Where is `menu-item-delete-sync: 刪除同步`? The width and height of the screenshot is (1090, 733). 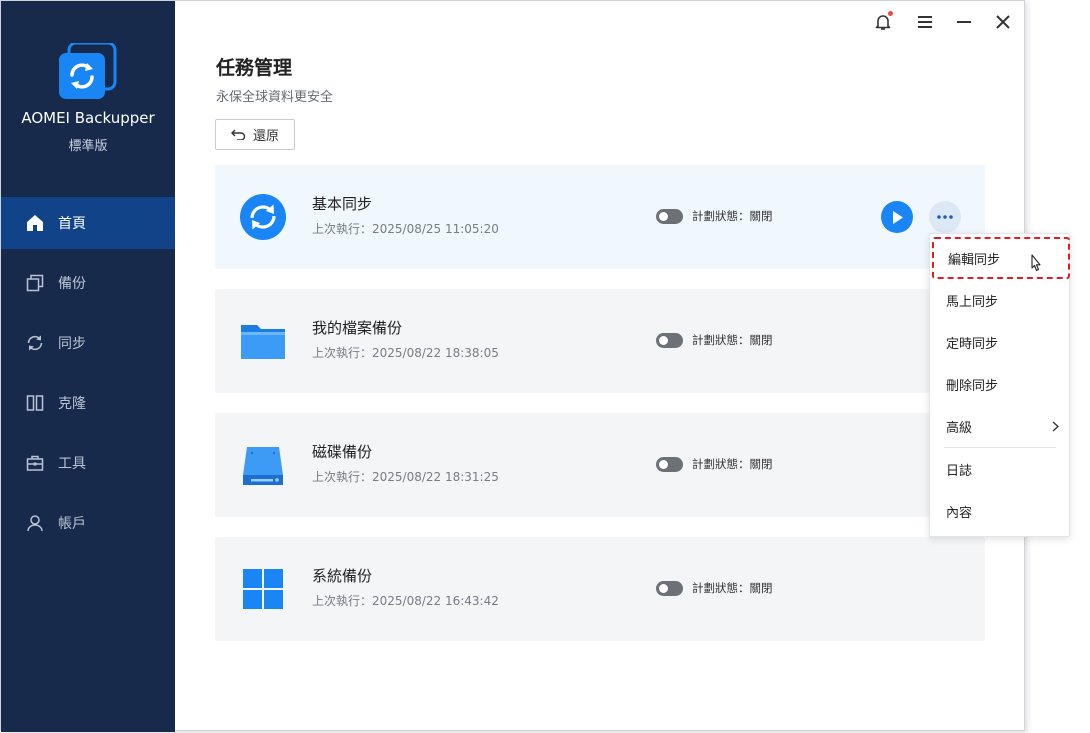 menu-item-delete-sync: 刪除同步 is located at coordinates (999, 384).